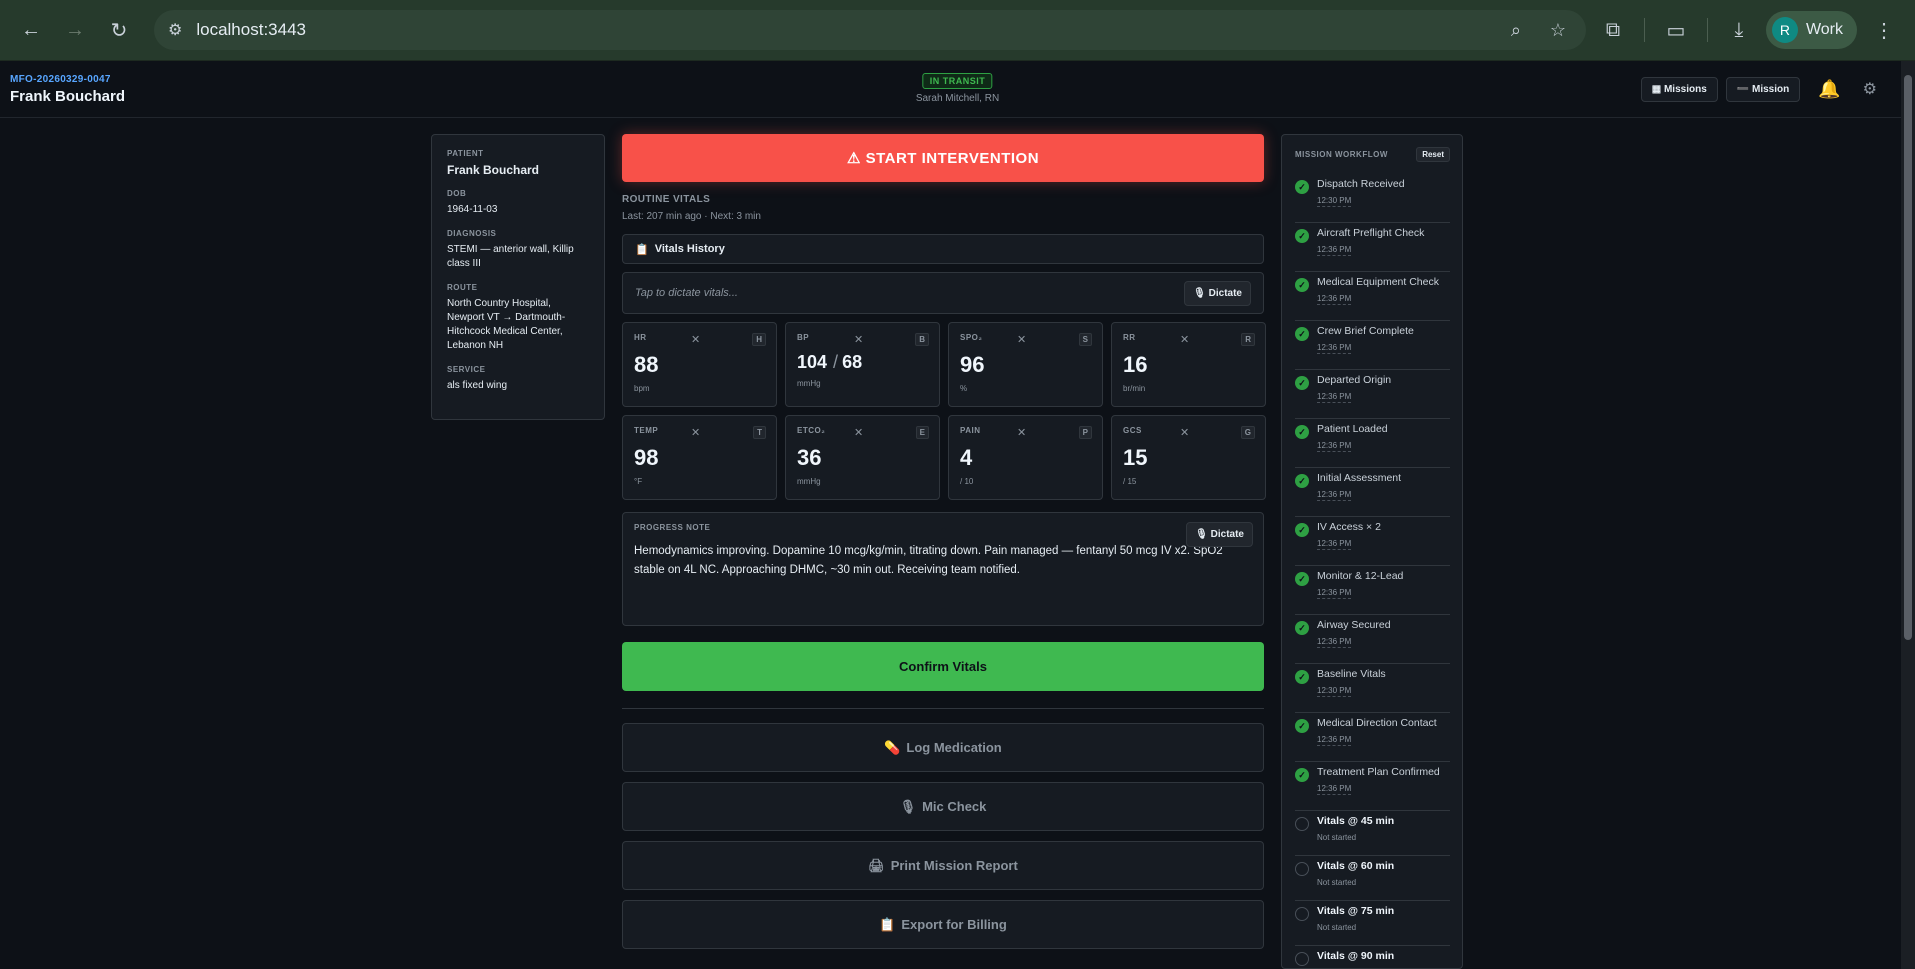 The width and height of the screenshot is (1915, 969). Describe the element at coordinates (1558, 30) in the screenshot. I see `bookmark-star-icon: ☆` at that location.